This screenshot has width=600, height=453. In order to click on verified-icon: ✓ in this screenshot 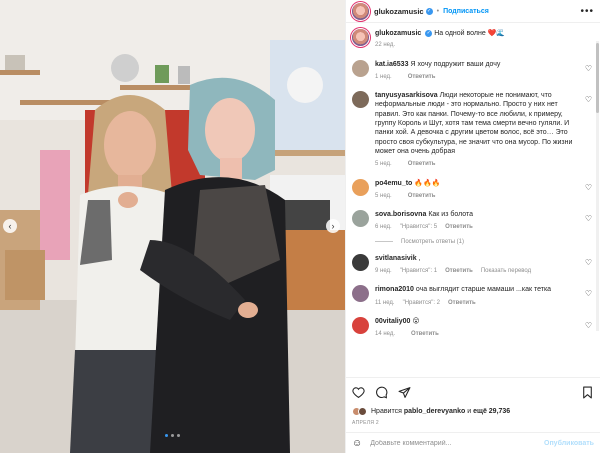, I will do `click(429, 33)`.